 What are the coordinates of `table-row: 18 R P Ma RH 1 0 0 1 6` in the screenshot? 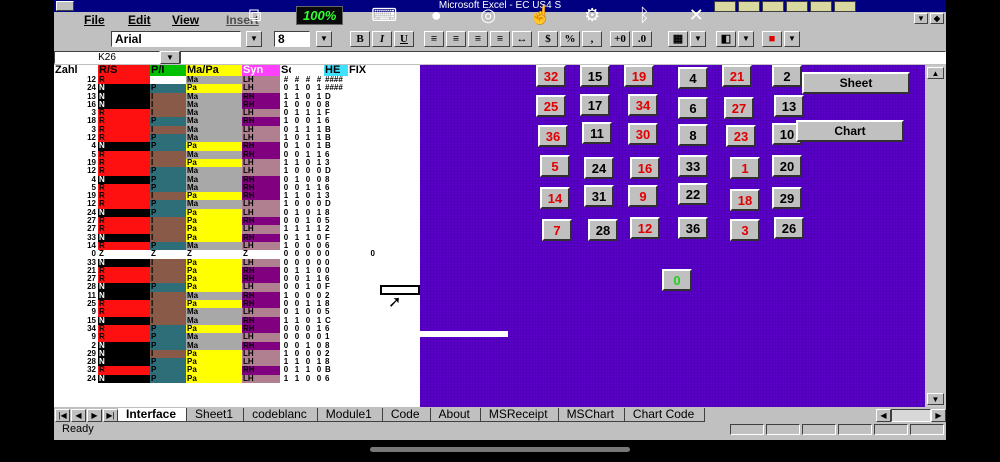 It's located at (237, 121).